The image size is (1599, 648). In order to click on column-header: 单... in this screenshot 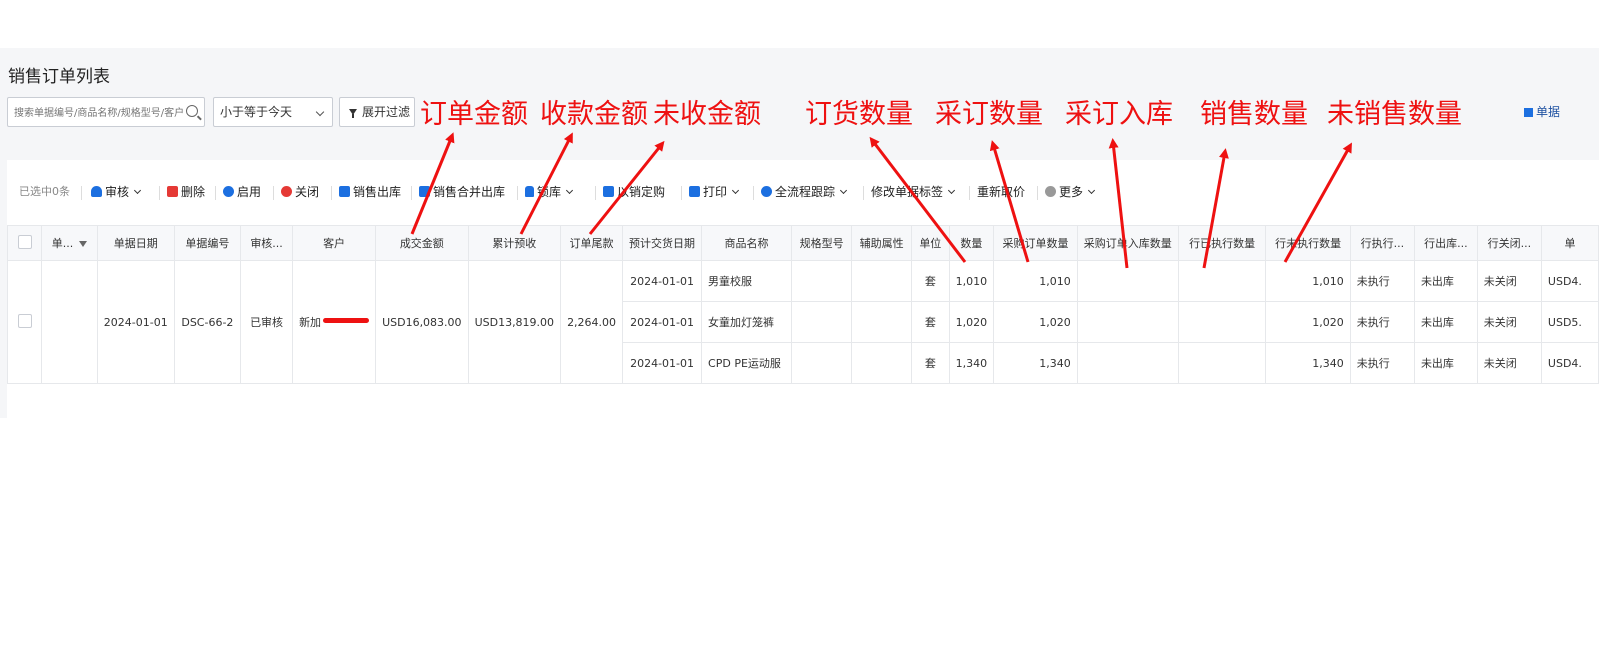, I will do `click(69, 243)`.